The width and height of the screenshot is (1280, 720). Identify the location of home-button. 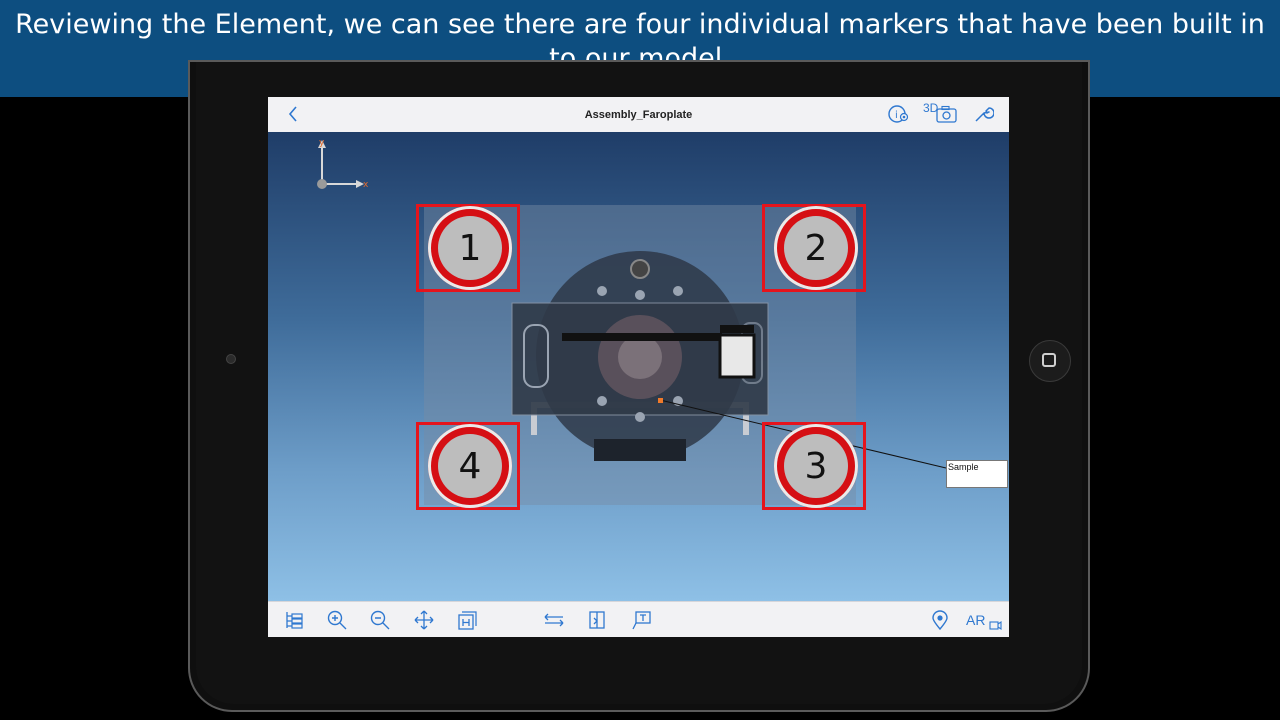
(1050, 361).